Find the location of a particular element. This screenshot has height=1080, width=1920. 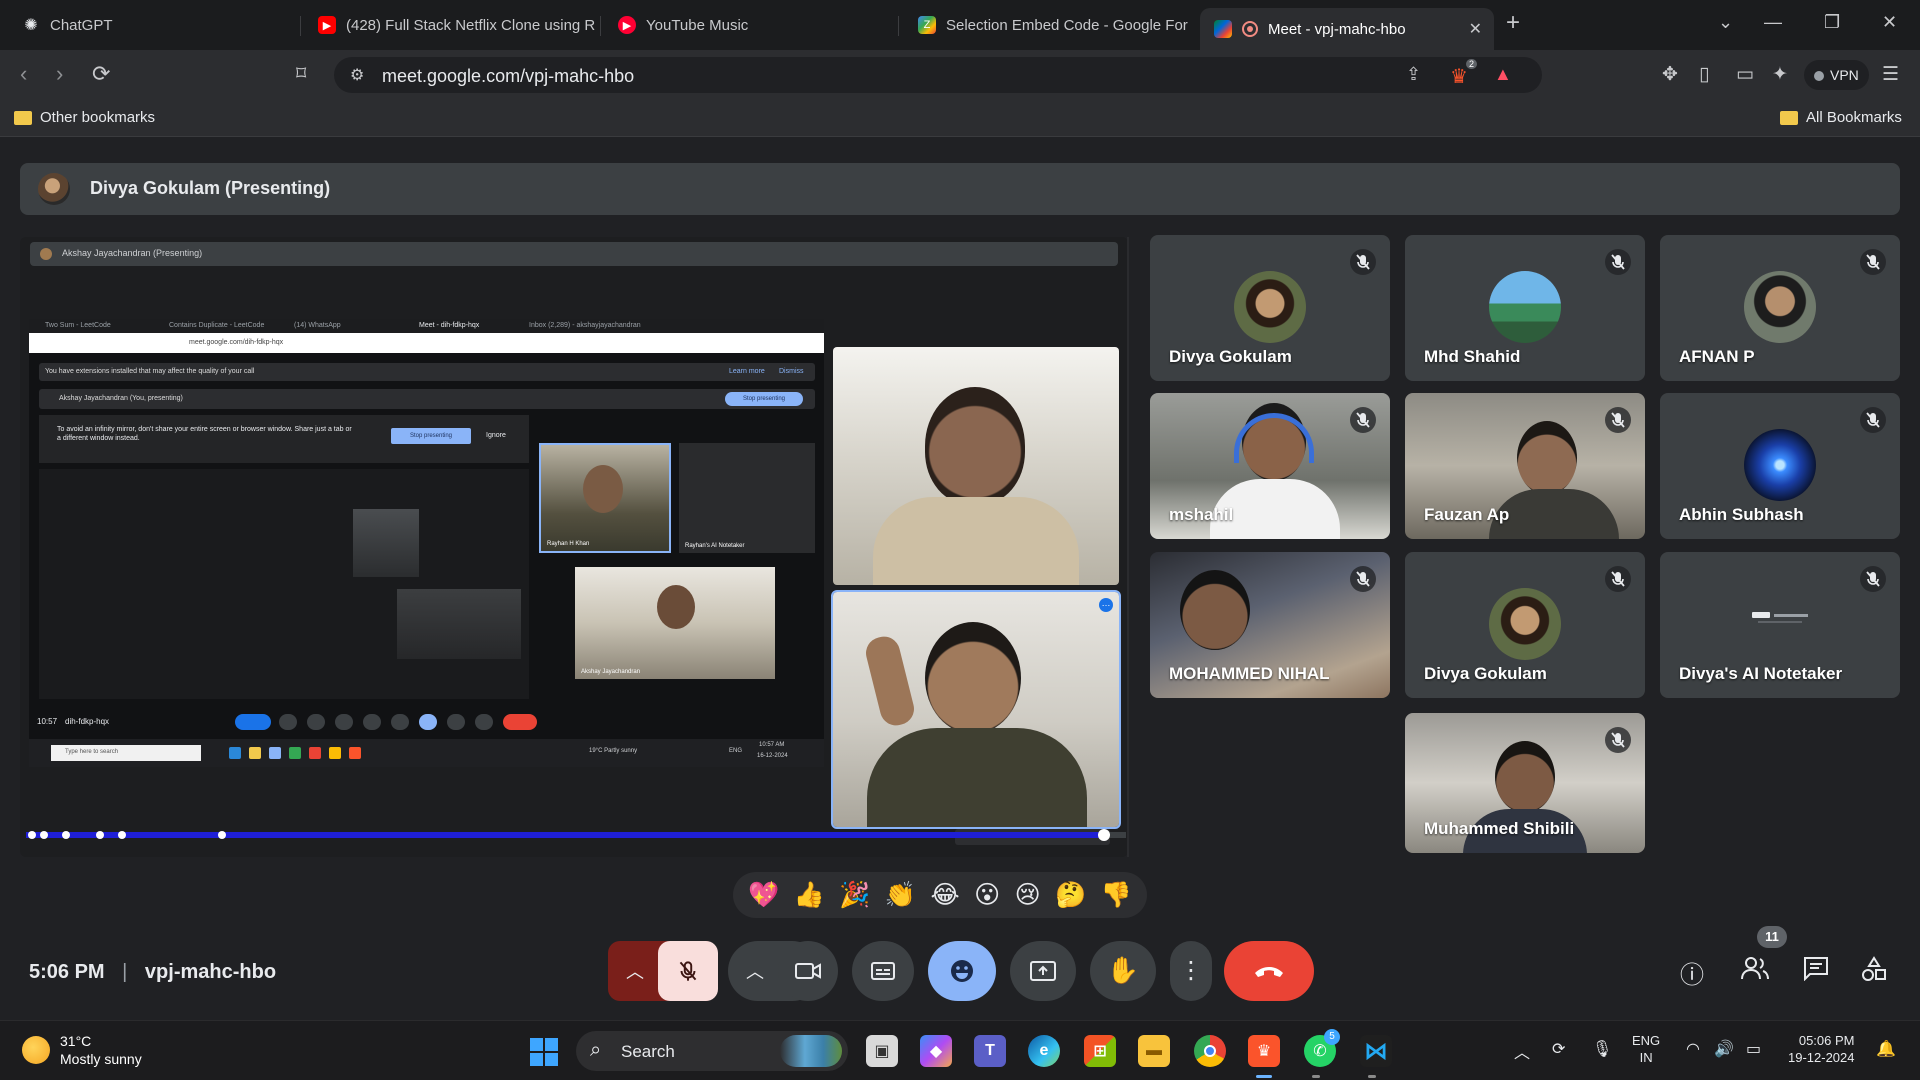

participant-avatar is located at coordinates (1780, 307).